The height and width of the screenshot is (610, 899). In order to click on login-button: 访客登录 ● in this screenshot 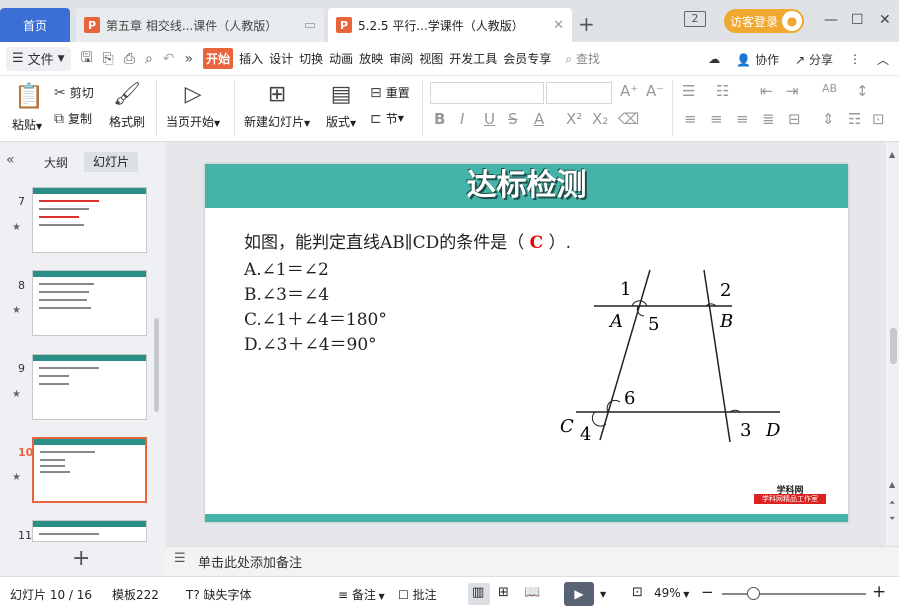, I will do `click(764, 21)`.